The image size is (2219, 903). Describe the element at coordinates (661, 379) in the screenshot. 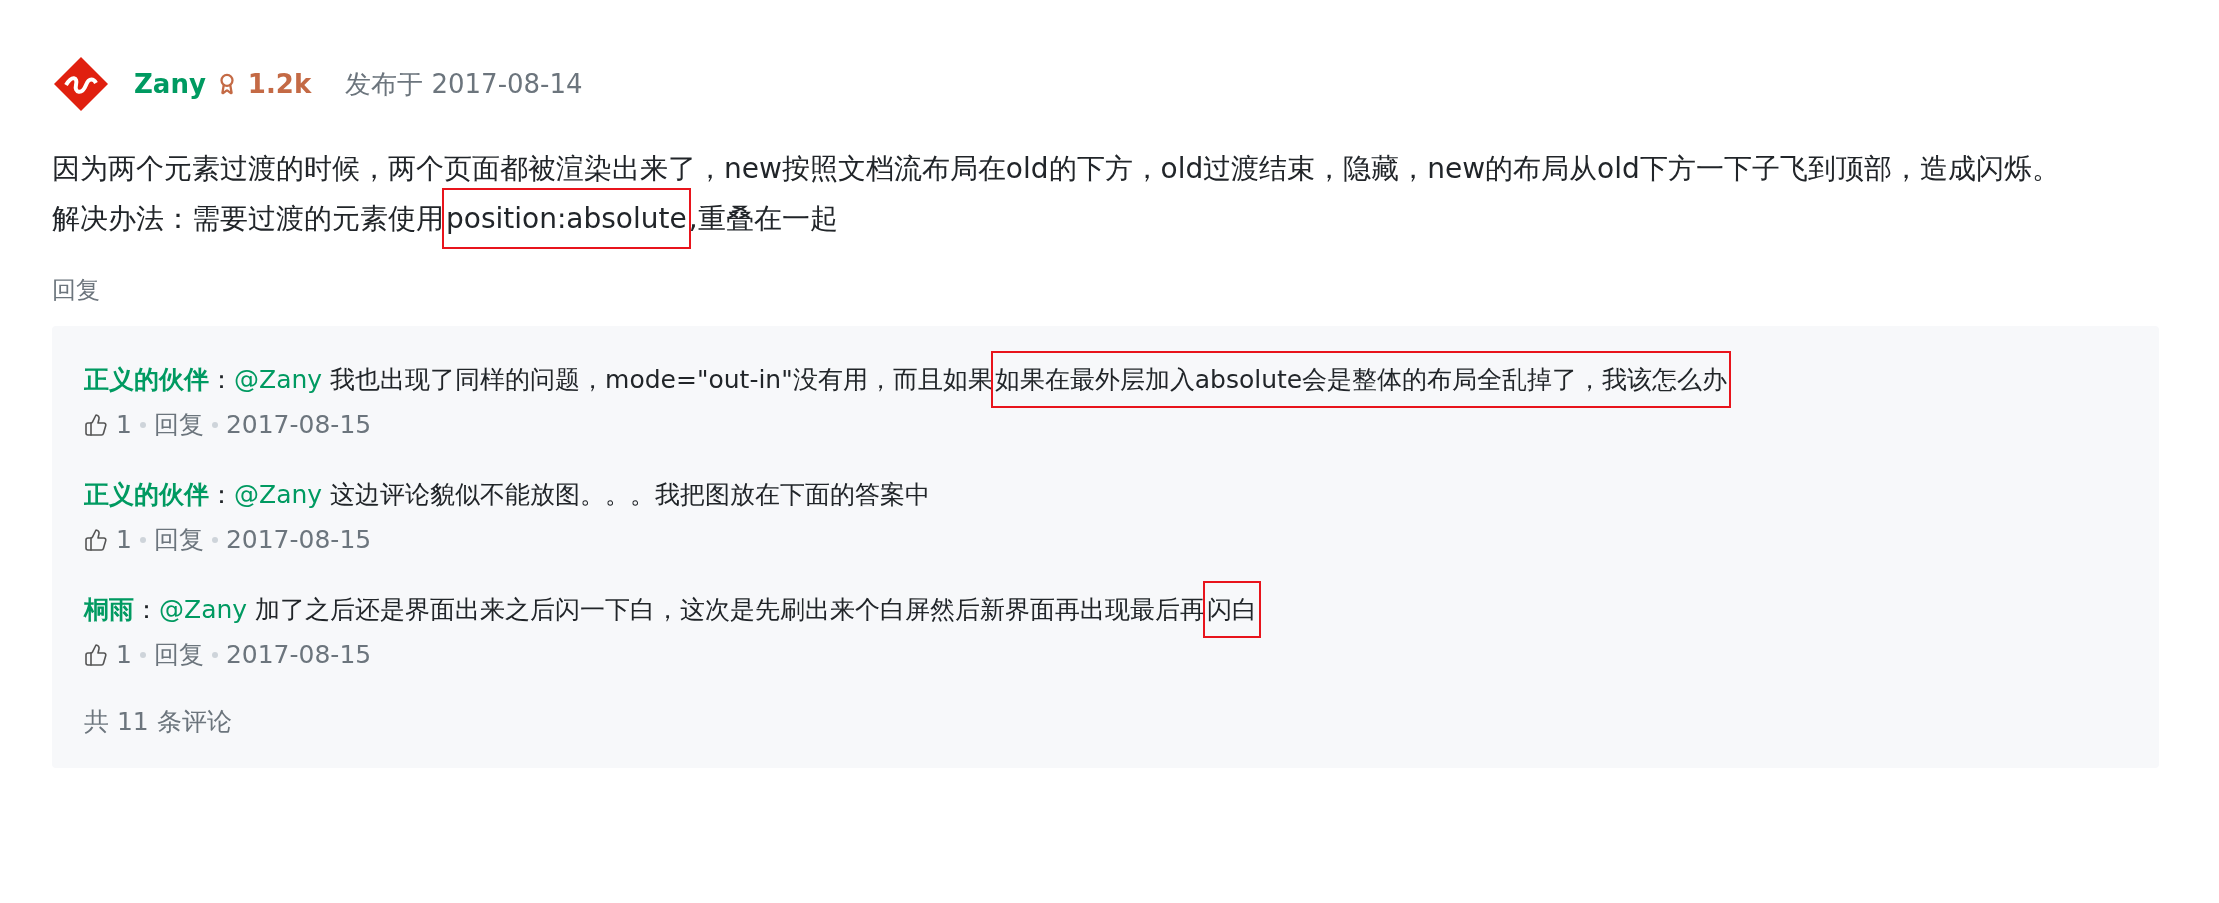

I see `body-text: 我也出现了同样的问题，mode="out-in"没有用，而且如果` at that location.